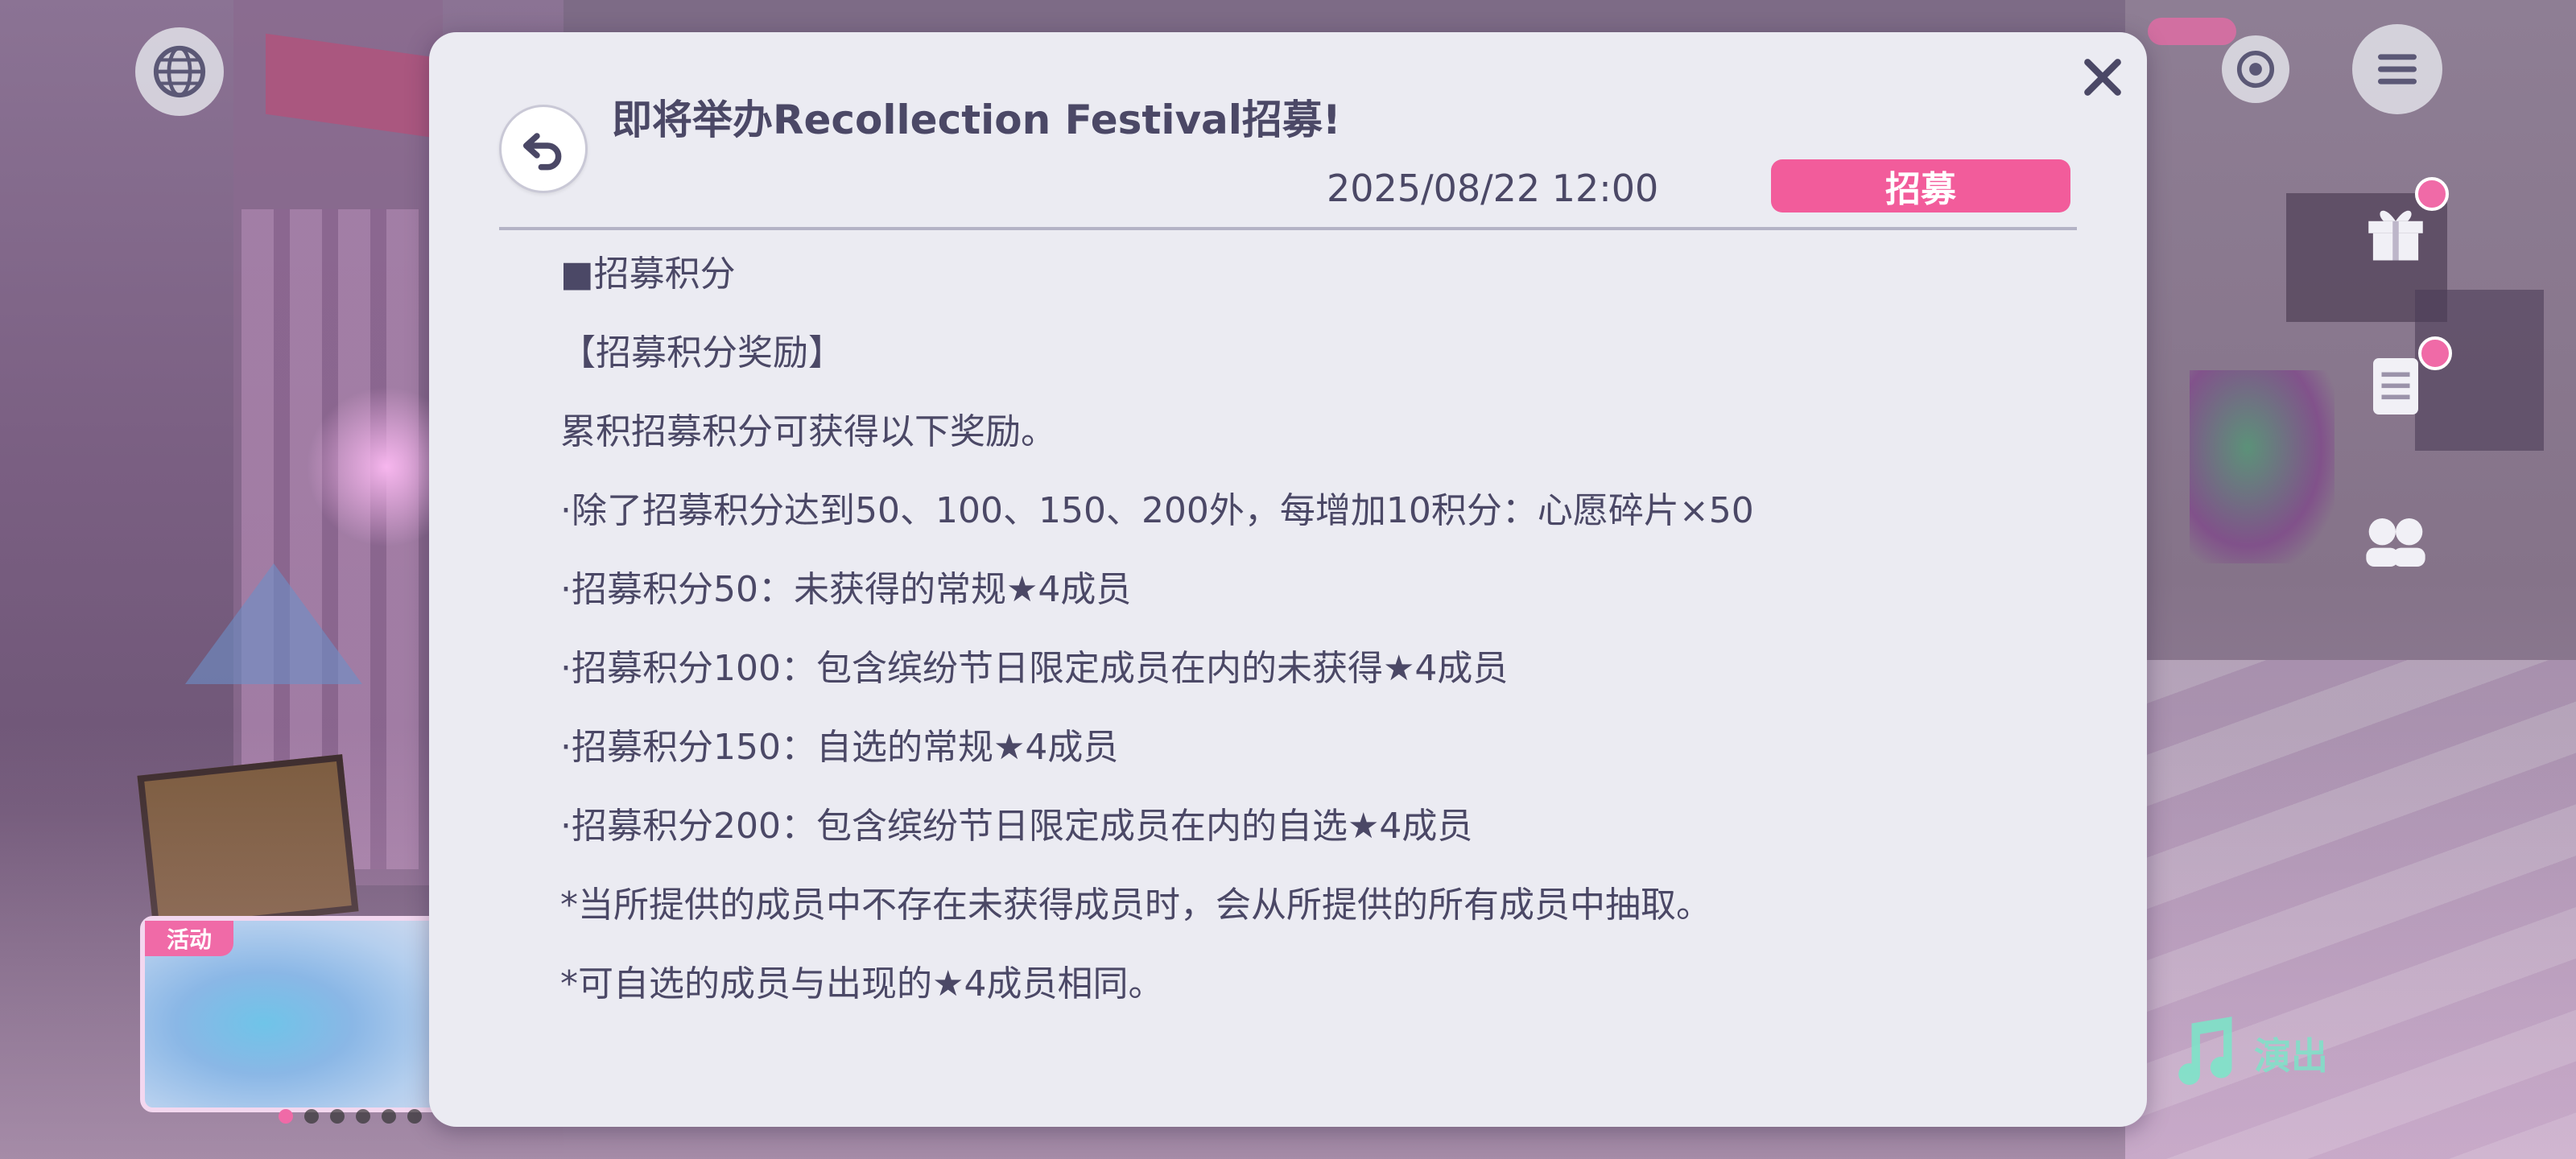 The width and height of the screenshot is (2576, 1159). I want to click on body-note: *当所提供的成员中不存在未获得成员时，会从所提供的所有成员中抽取。, so click(1135, 905).